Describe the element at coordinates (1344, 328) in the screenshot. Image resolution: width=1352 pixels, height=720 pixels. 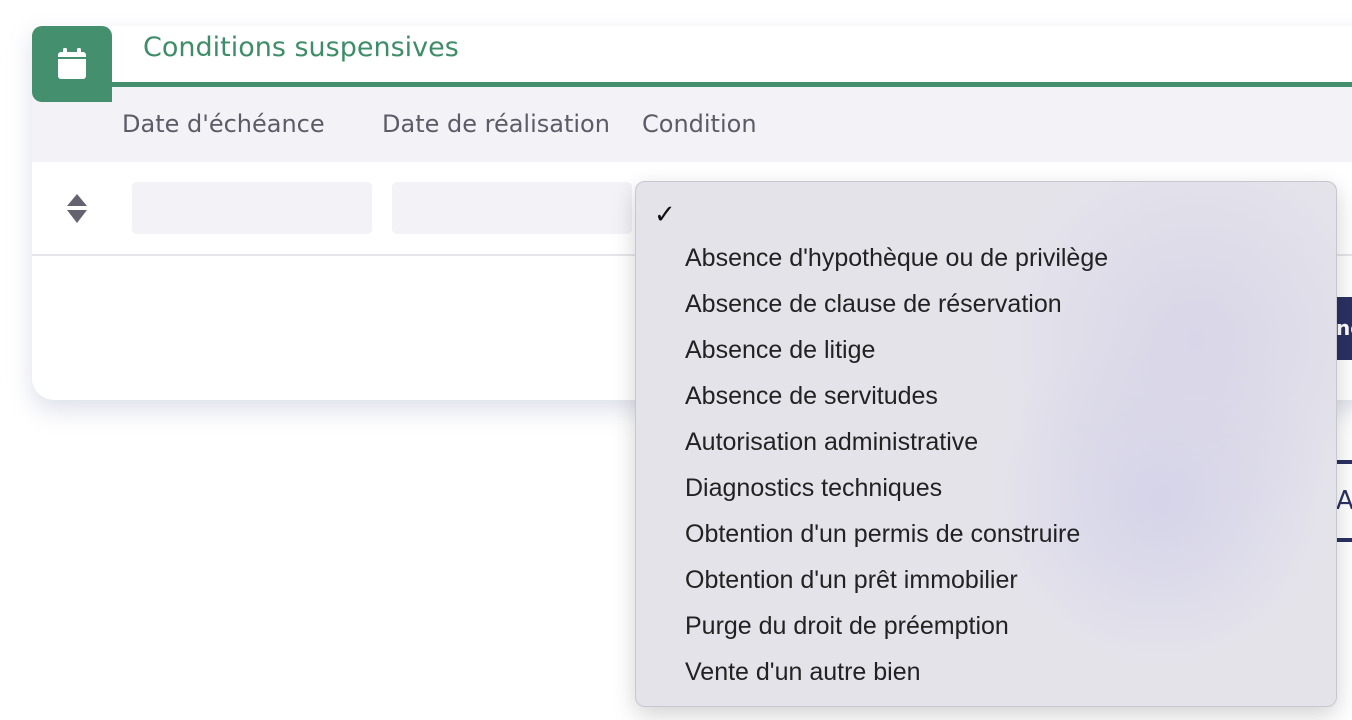
I see `partial-action-button: ne` at that location.